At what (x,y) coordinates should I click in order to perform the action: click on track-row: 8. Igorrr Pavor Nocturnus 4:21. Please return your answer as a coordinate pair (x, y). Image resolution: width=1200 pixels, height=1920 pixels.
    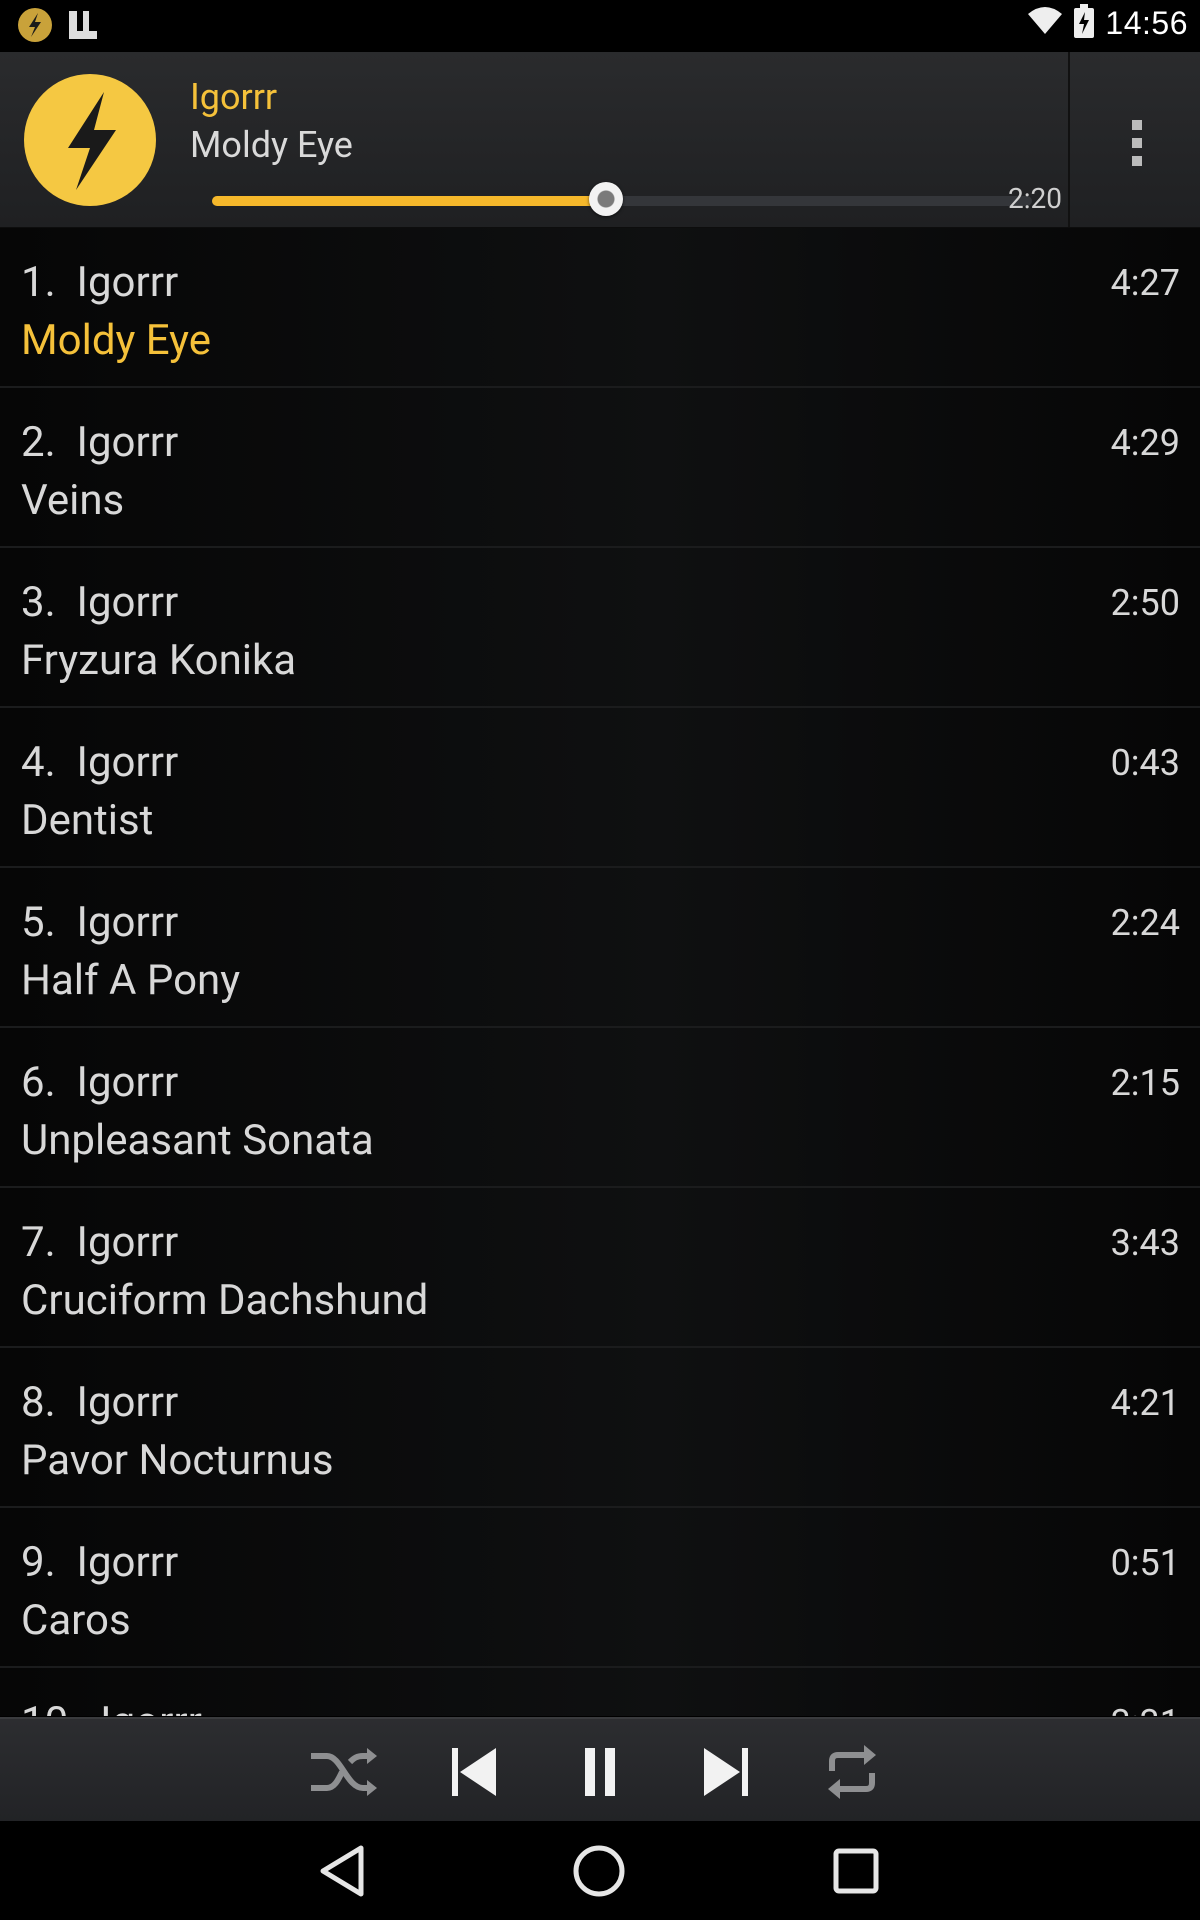
    Looking at the image, I should click on (600, 1428).